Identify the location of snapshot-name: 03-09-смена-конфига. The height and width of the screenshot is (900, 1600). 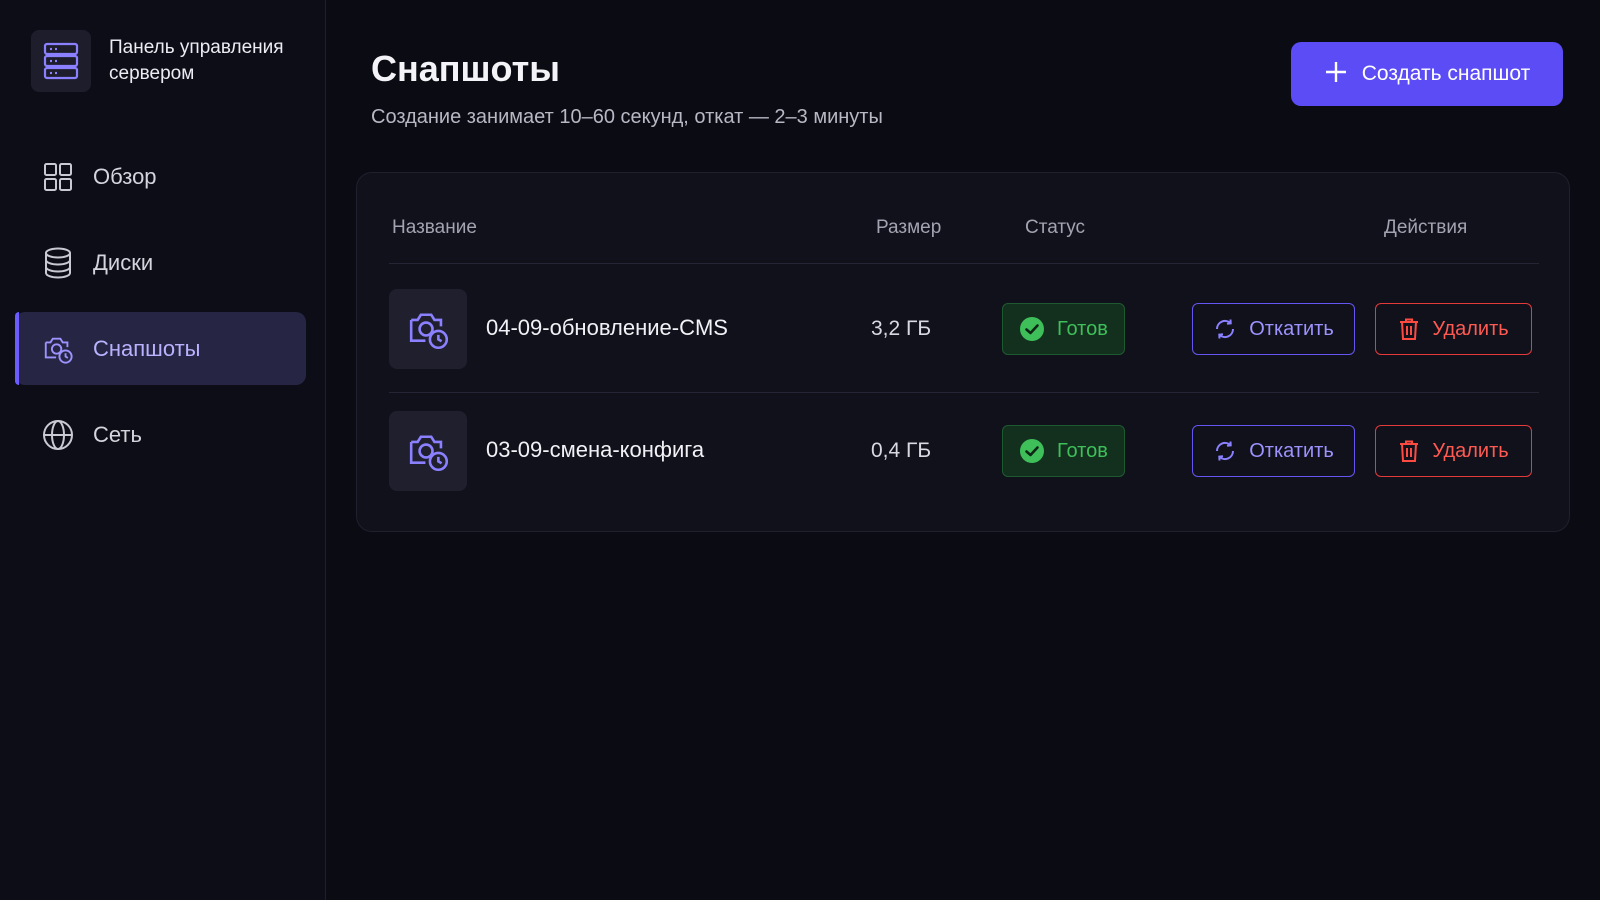
(595, 449).